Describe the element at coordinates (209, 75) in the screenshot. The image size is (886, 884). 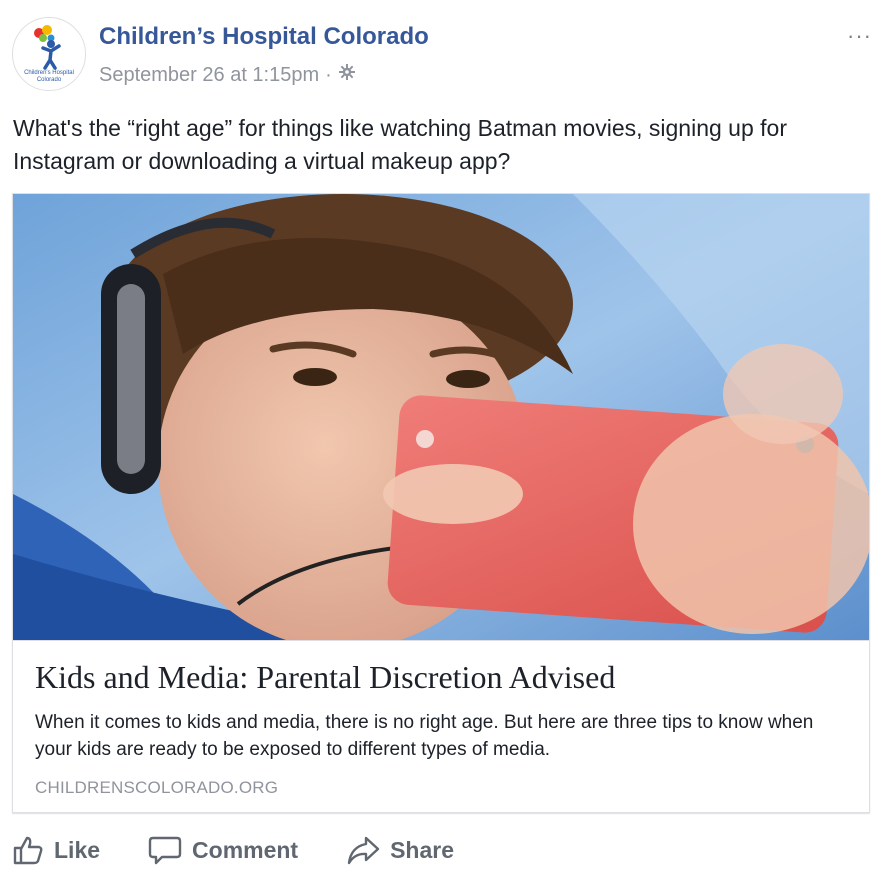
I see `post-timestamp: September 26 at 1:15pm` at that location.